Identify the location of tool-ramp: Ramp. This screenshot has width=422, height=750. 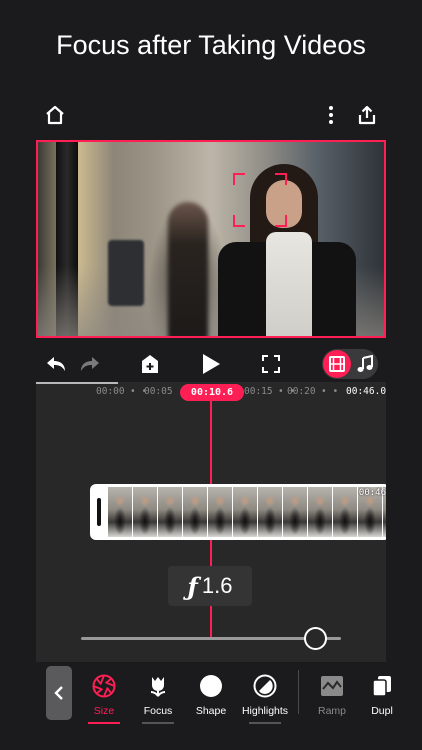
(332, 698).